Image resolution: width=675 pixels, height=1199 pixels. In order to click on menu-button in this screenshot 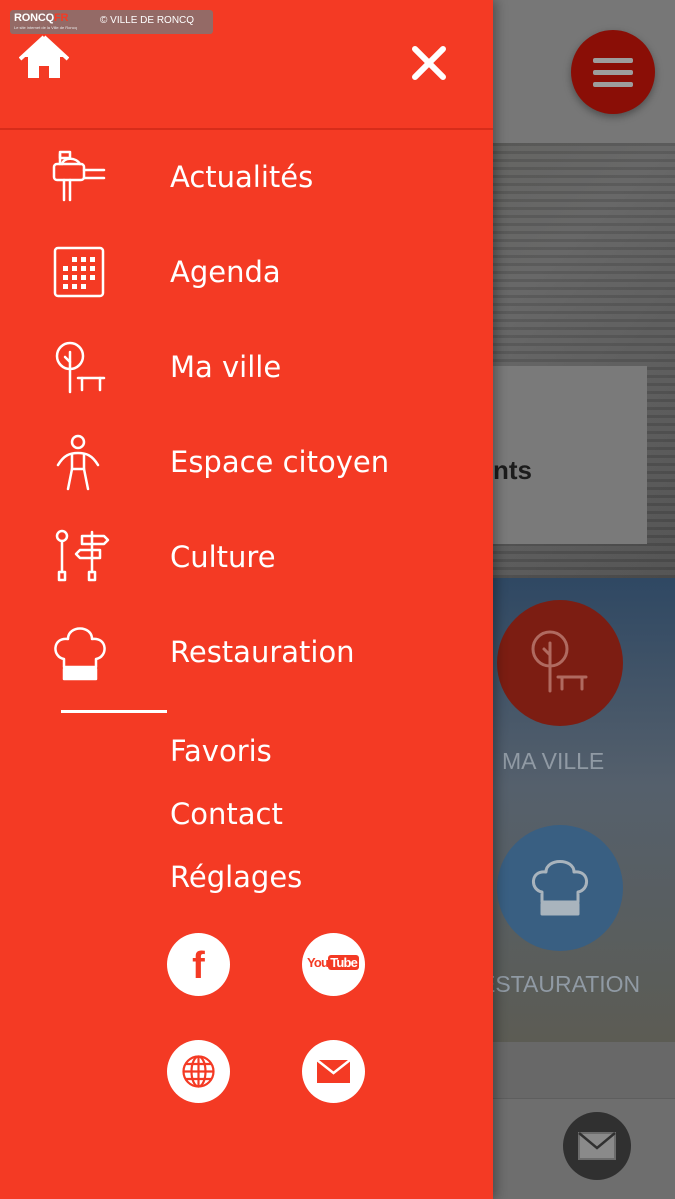, I will do `click(613, 72)`.